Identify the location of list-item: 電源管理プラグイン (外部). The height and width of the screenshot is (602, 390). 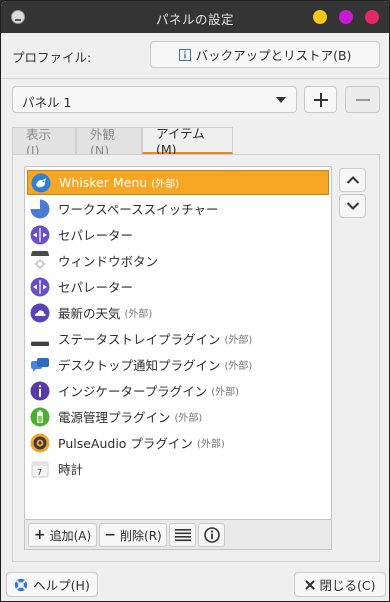
(178, 416).